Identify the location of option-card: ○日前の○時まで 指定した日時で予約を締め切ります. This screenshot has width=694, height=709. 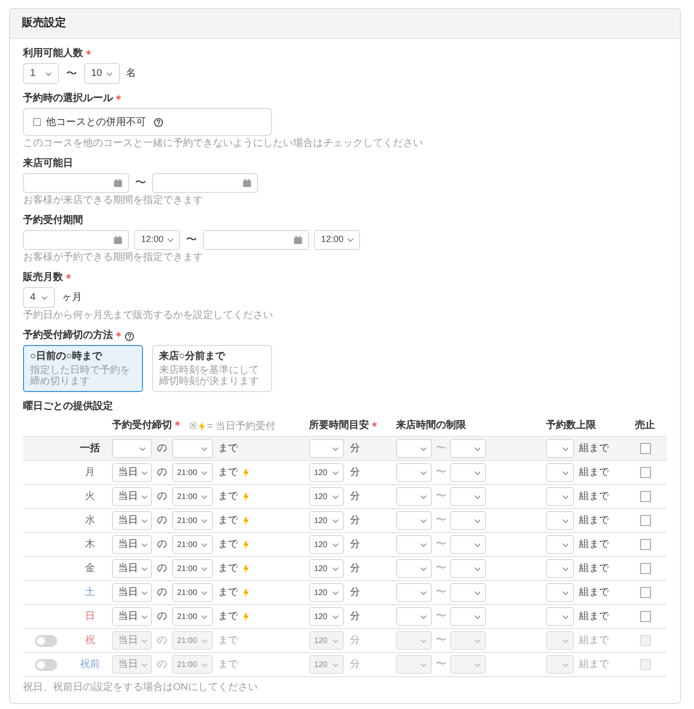
(83, 368).